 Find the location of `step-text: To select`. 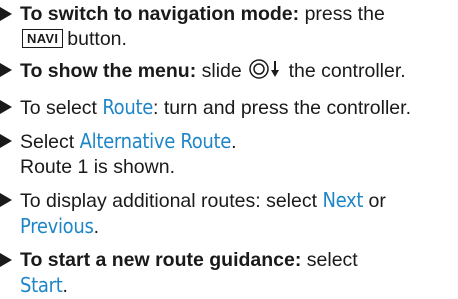

step-text: To select is located at coordinates (58, 108).